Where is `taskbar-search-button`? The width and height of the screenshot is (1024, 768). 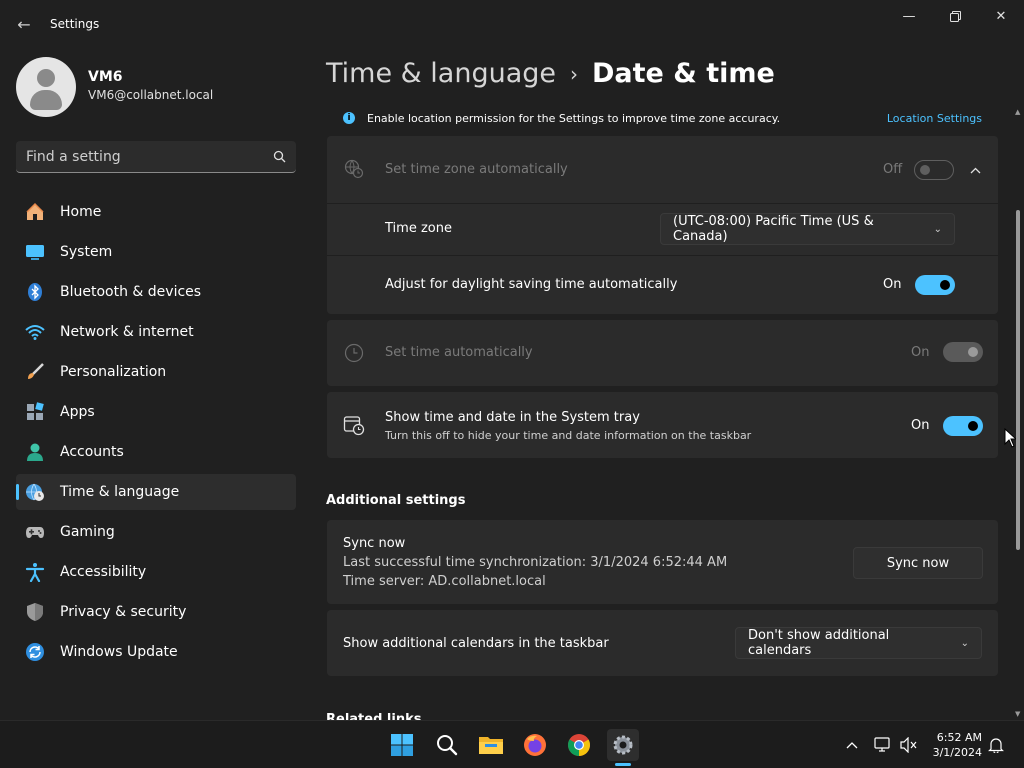 taskbar-search-button is located at coordinates (447, 745).